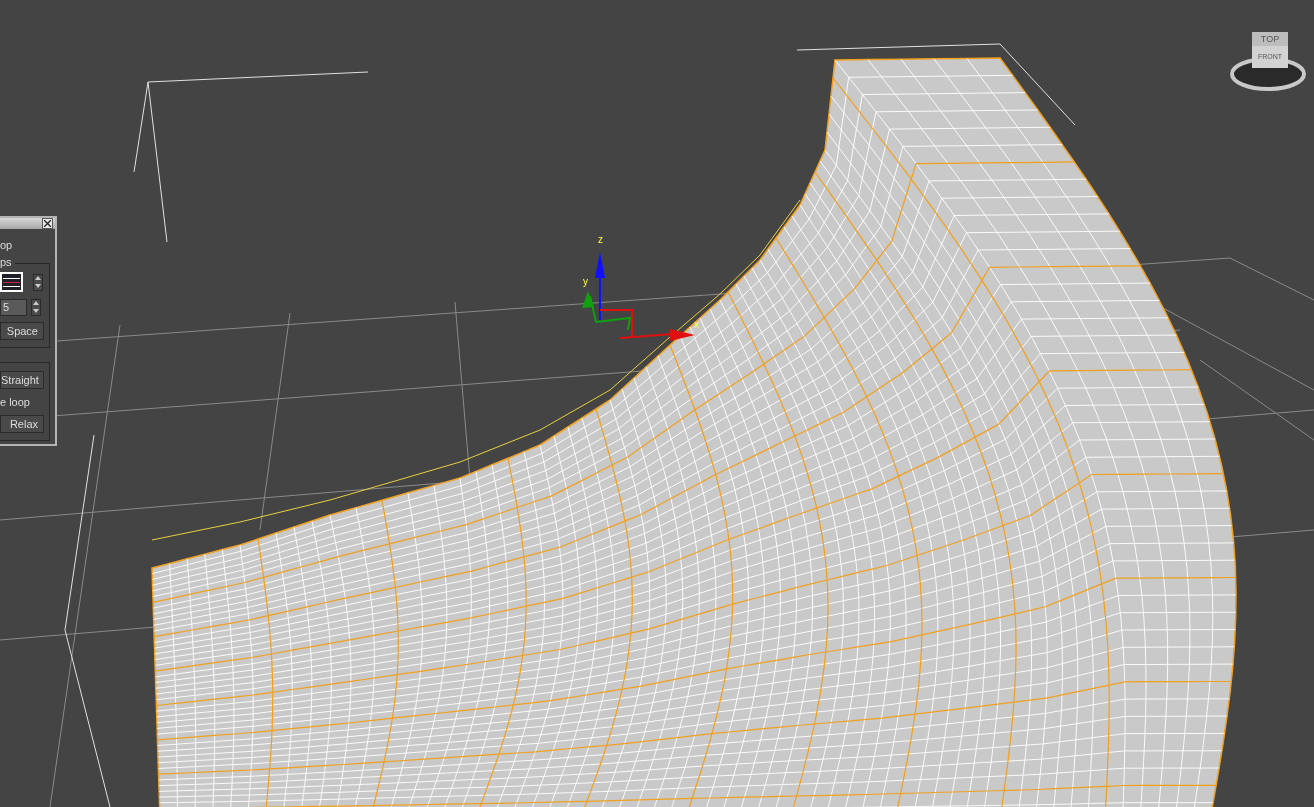  I want to click on panel-label: op, so click(7, 245).